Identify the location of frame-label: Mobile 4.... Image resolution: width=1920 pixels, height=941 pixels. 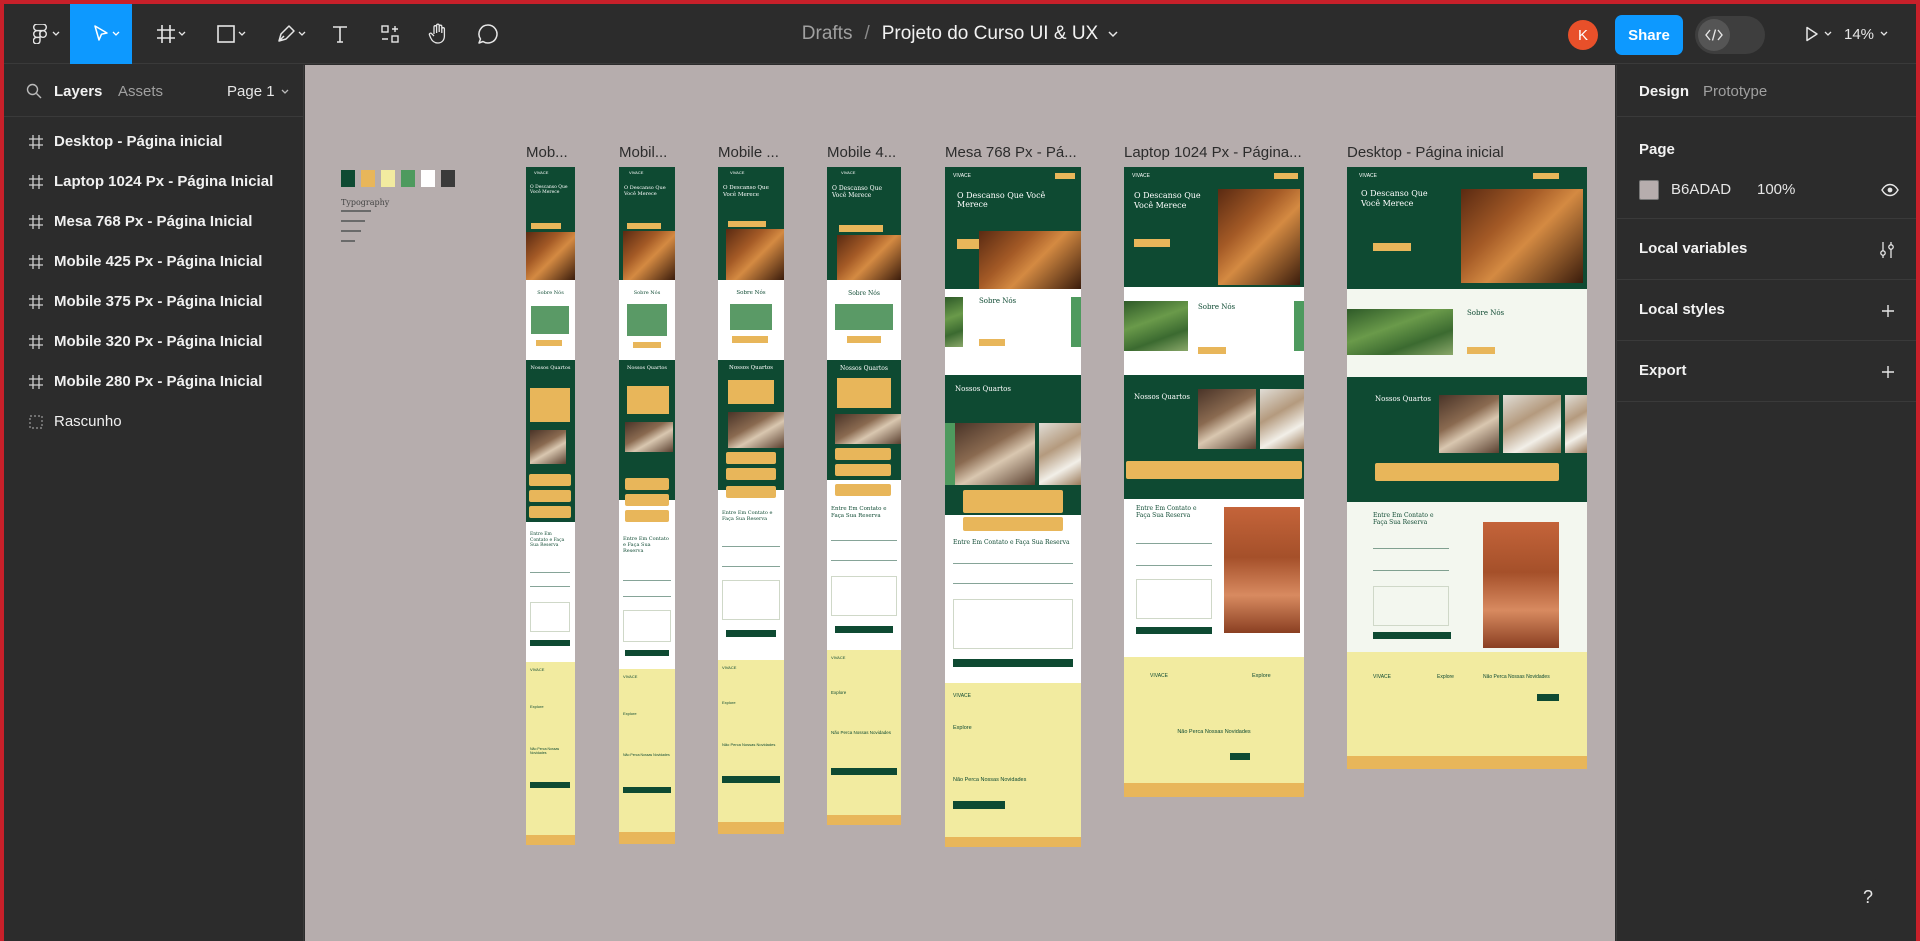
(863, 152).